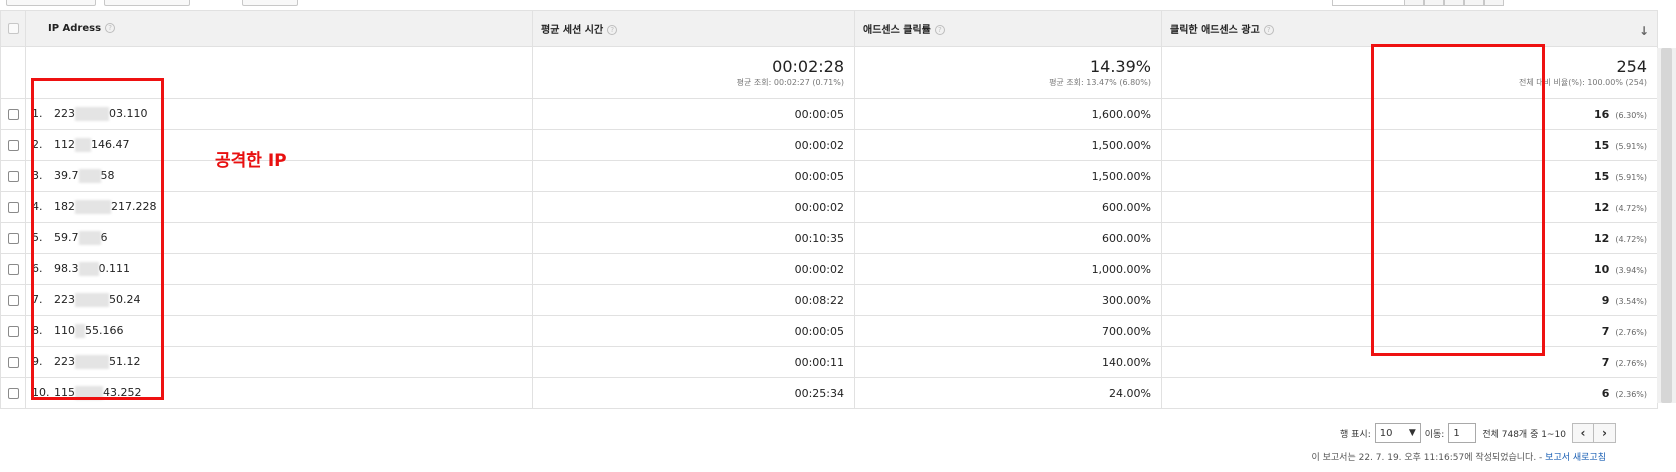 The width and height of the screenshot is (1676, 472). What do you see at coordinates (1008, 331) in the screenshot?
I see `ctr-cell: 700.00%` at bounding box center [1008, 331].